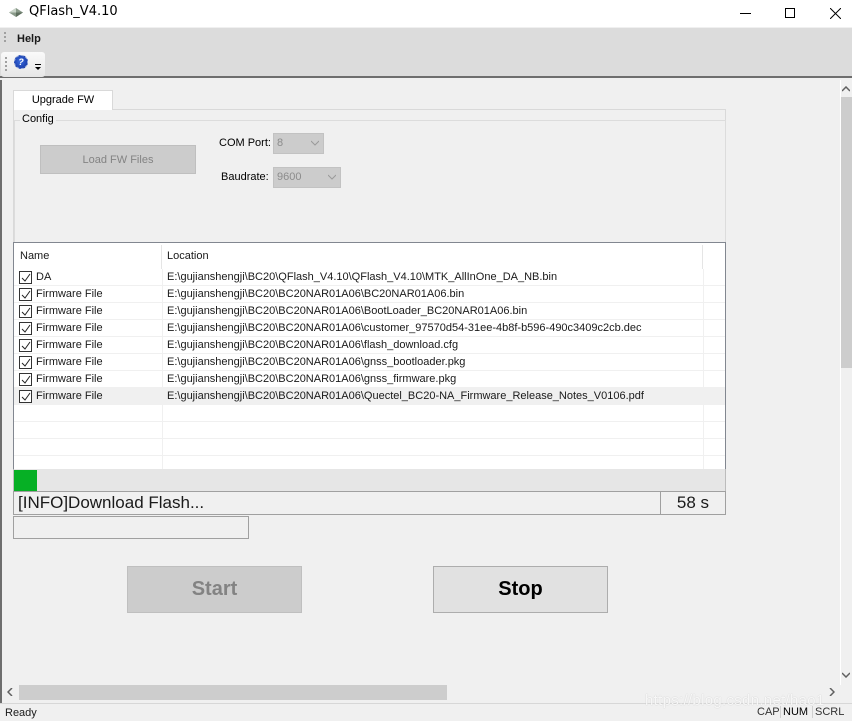 Image resolution: width=852 pixels, height=721 pixels. What do you see at coordinates (702, 257) in the screenshot?
I see `column-separator` at bounding box center [702, 257].